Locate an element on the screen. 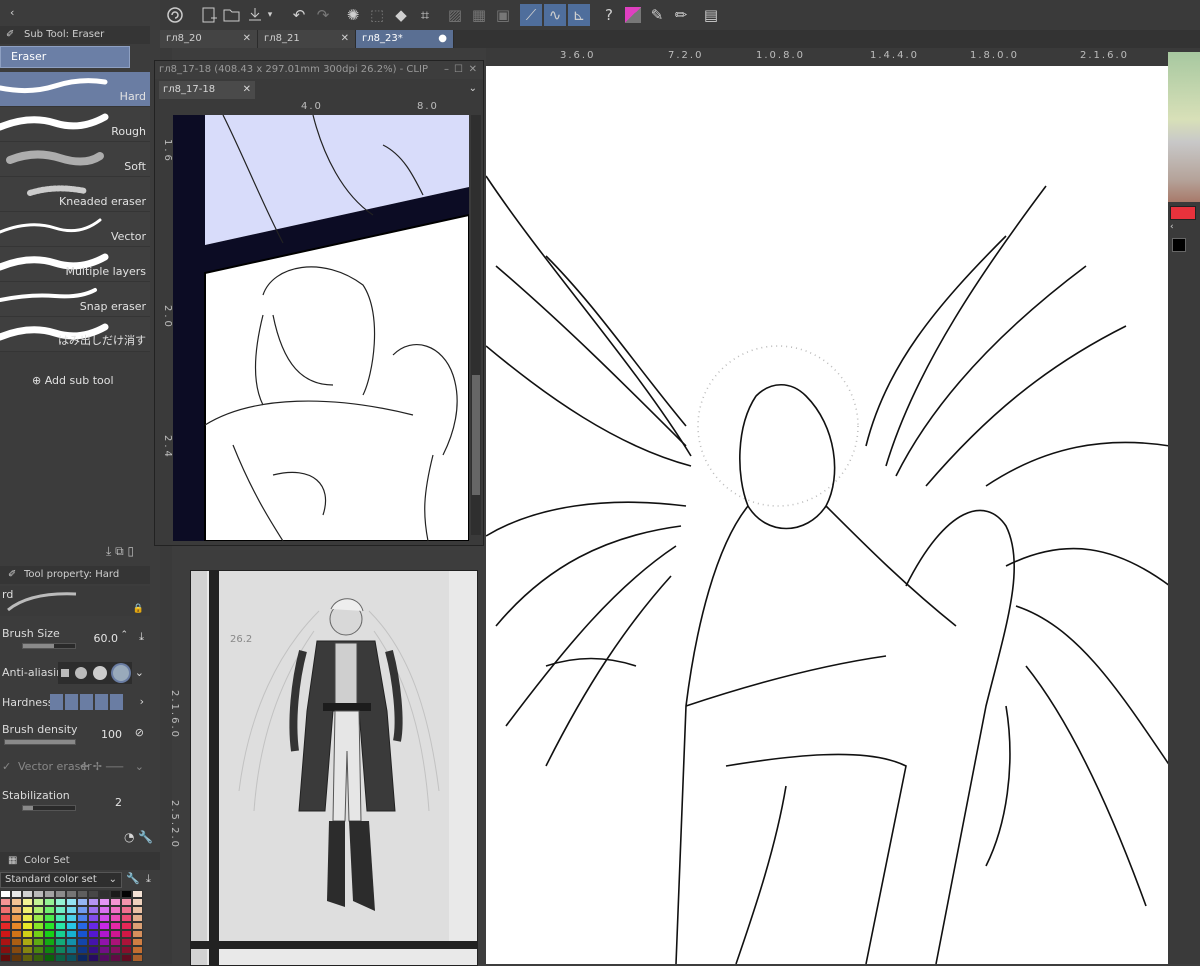 This screenshot has height=966, width=1200. brush-density-value: 100 is located at coordinates (111, 734).